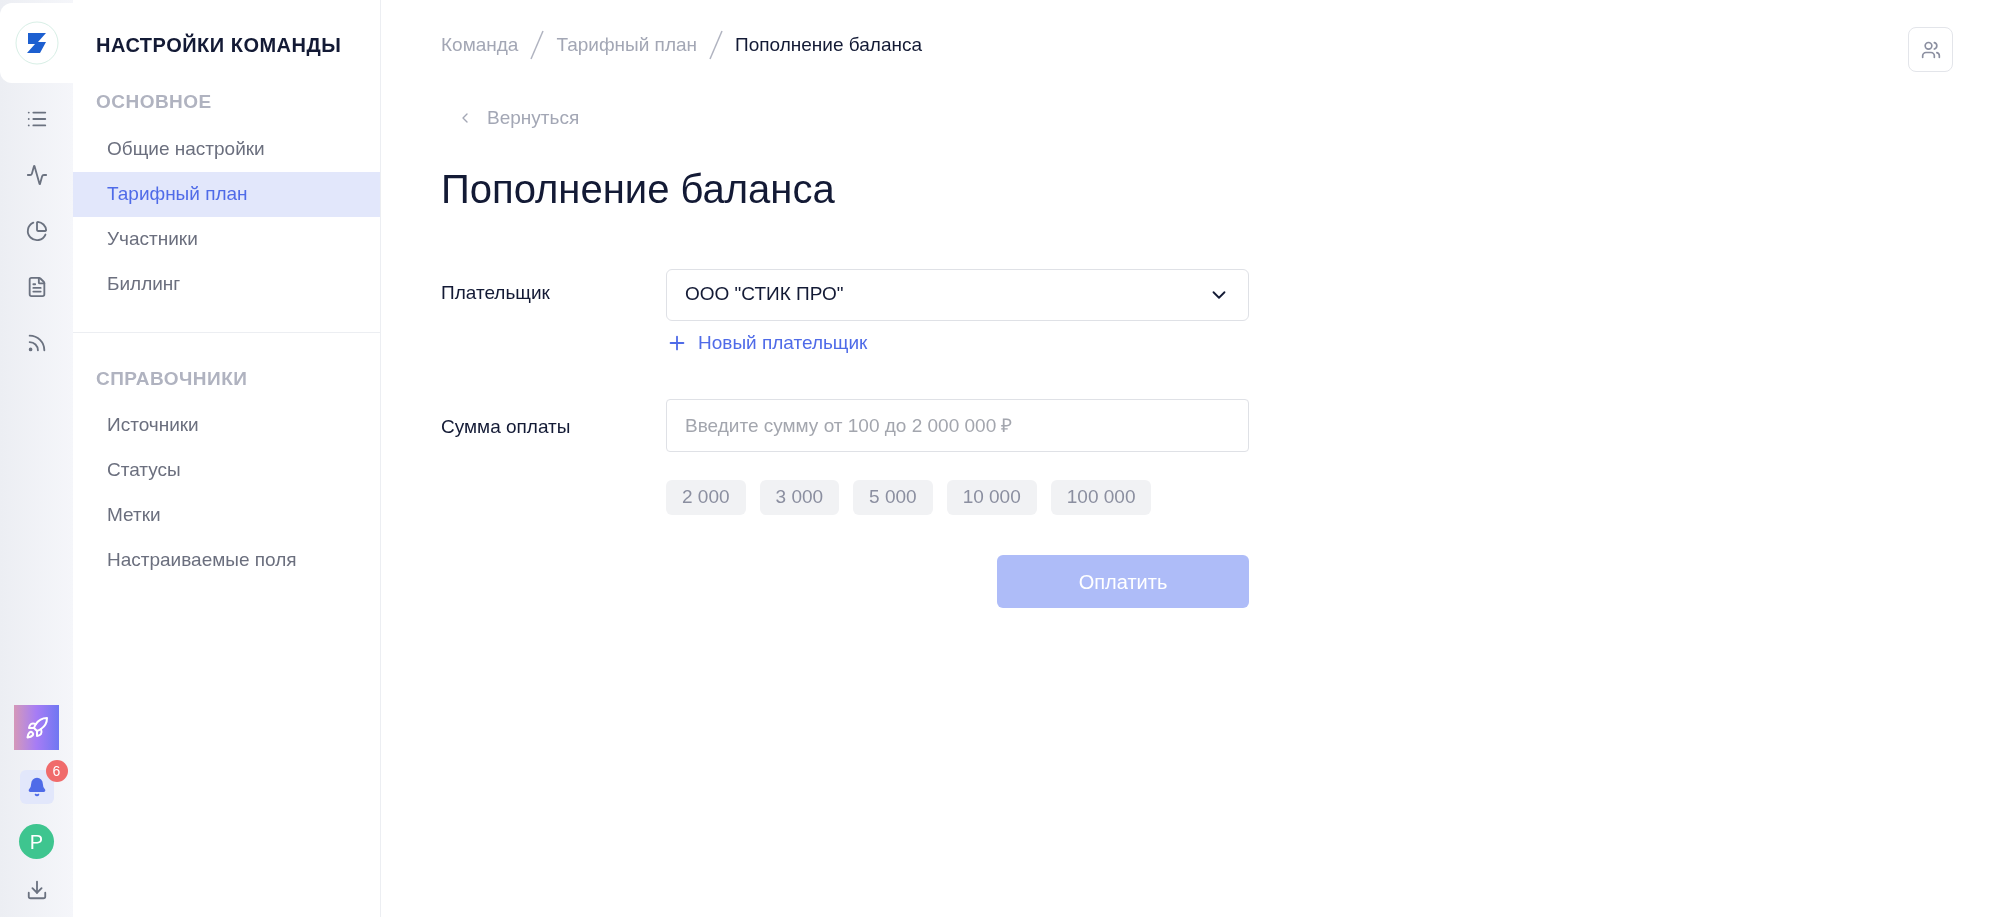 This screenshot has width=2000, height=917. I want to click on sidebar-item: Источники, so click(226, 425).